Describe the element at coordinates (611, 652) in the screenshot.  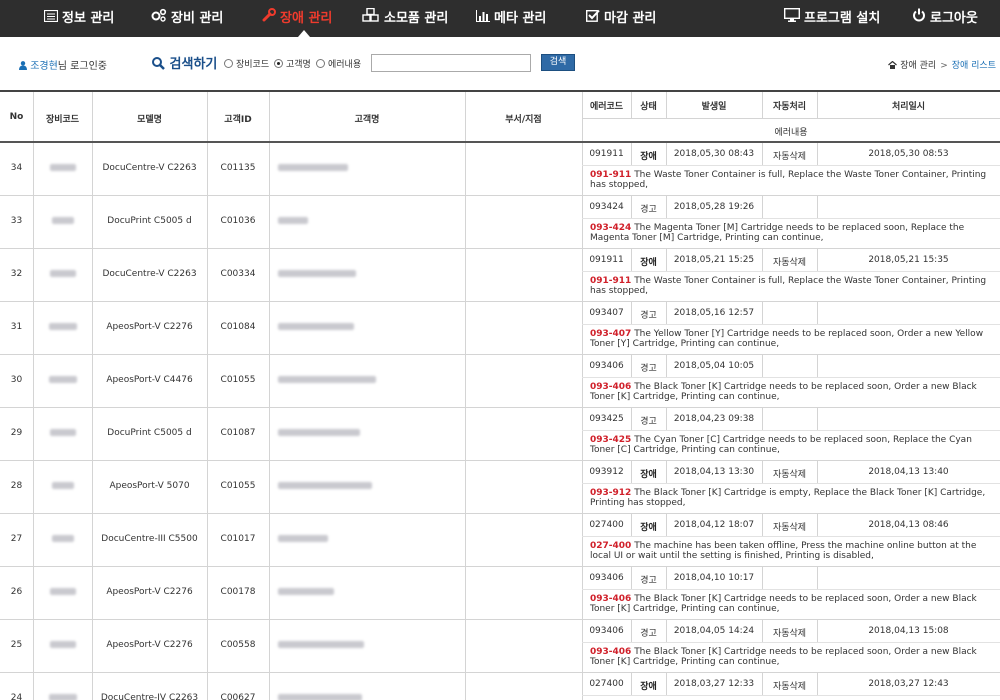
I see `error-message-code: 093-406` at that location.